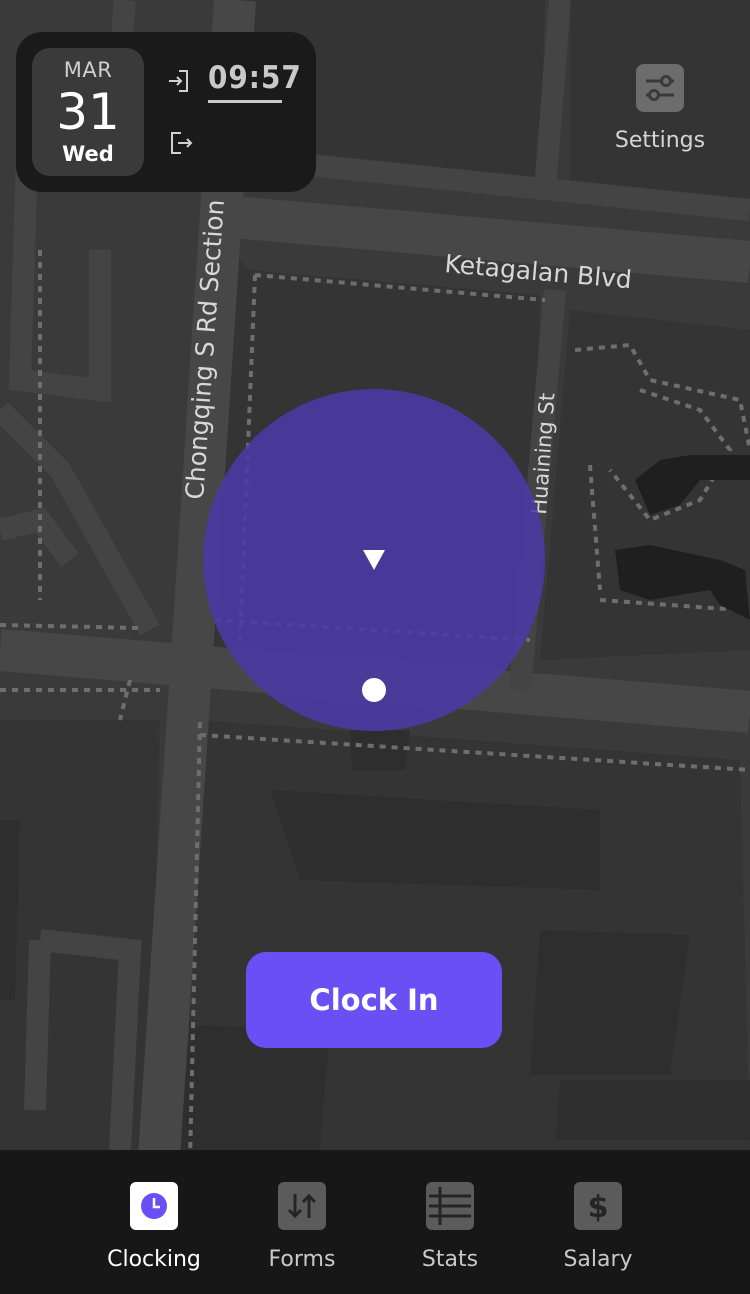 The image size is (750, 1294). I want to click on date-day: 31, so click(88, 112).